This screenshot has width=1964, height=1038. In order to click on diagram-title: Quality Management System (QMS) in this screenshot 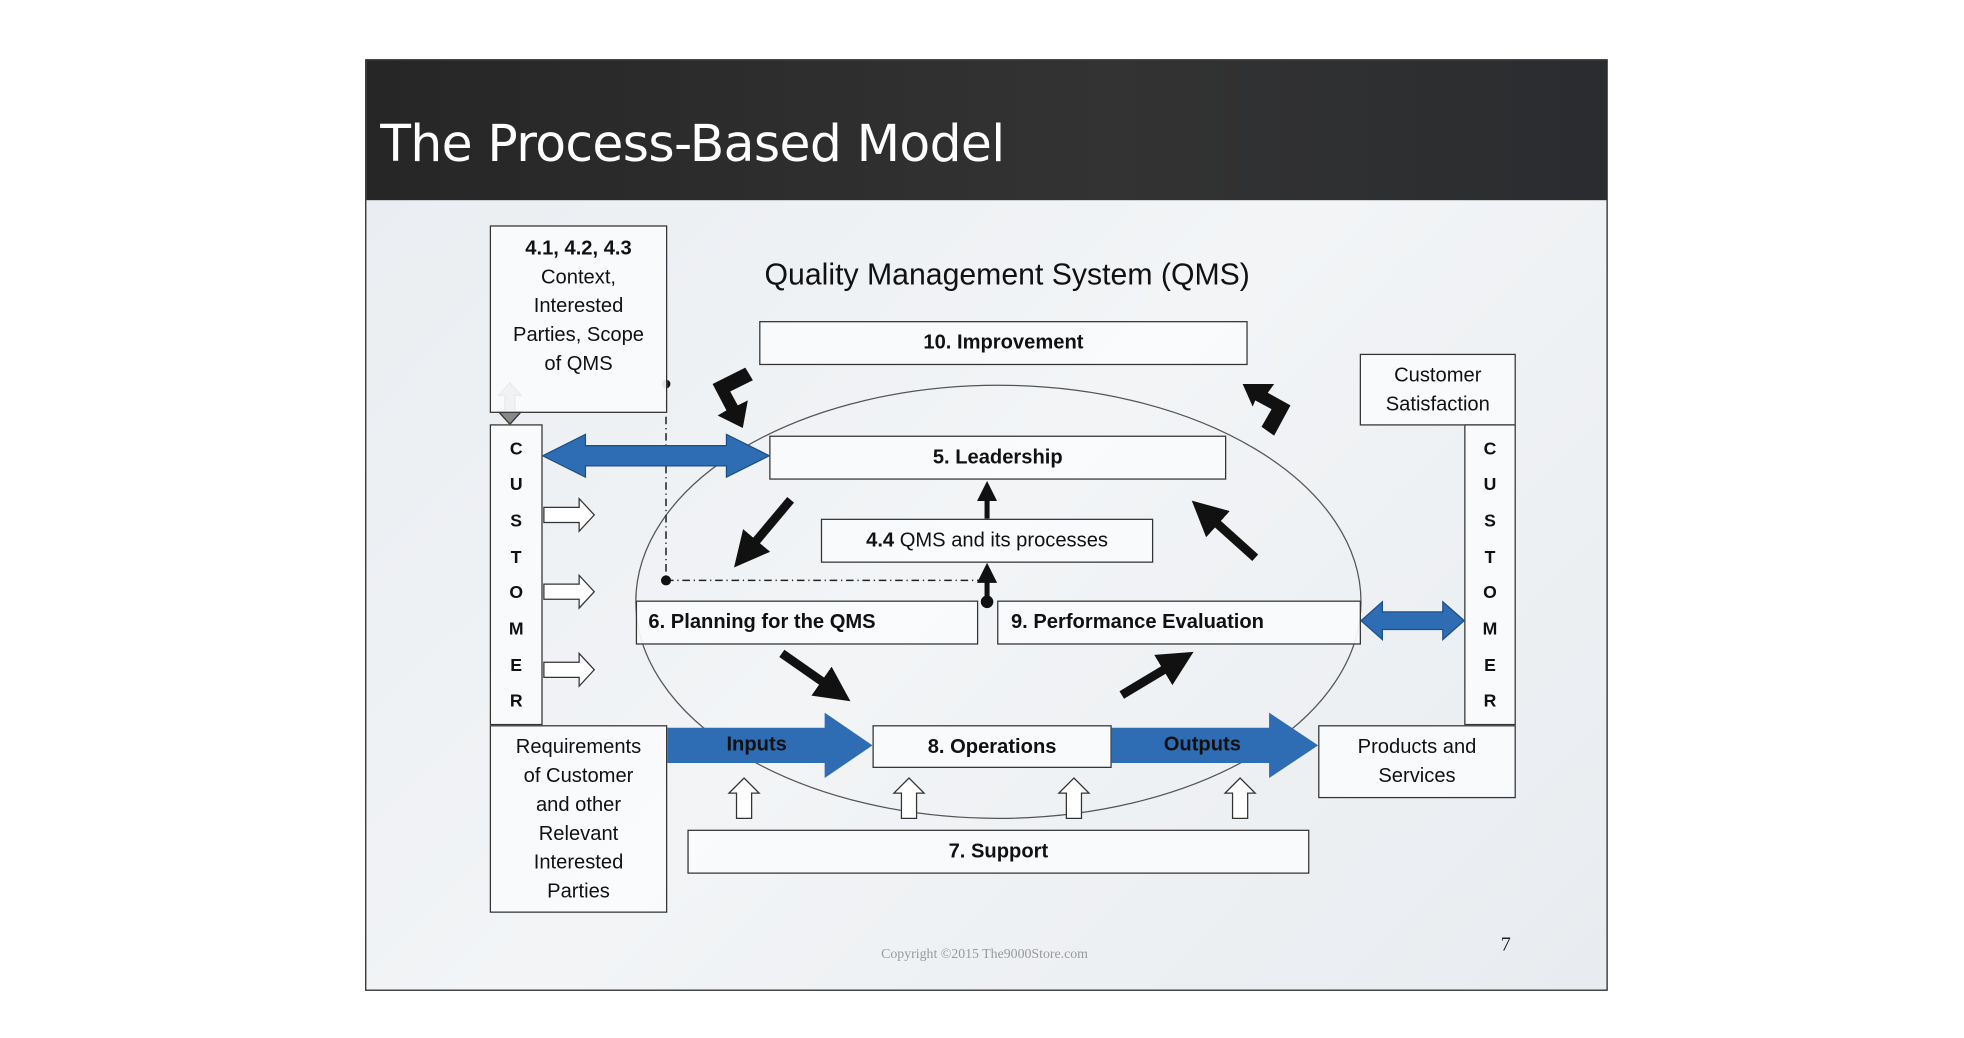, I will do `click(1007, 275)`.